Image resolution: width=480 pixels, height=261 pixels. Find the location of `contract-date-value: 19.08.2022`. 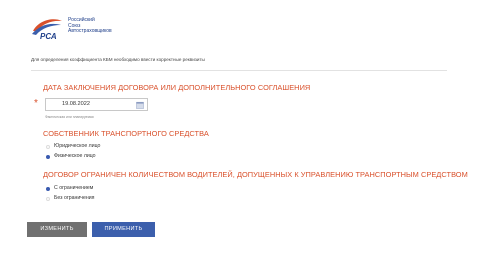

contract-date-value: 19.08.2022 is located at coordinates (76, 104).